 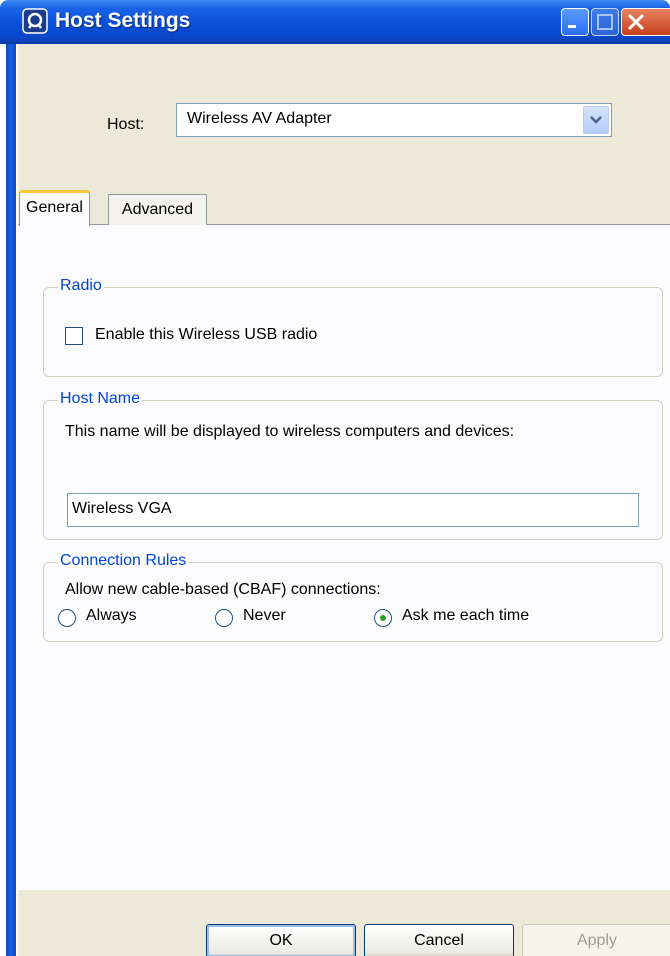 What do you see at coordinates (575, 22) in the screenshot?
I see `minimize-button` at bounding box center [575, 22].